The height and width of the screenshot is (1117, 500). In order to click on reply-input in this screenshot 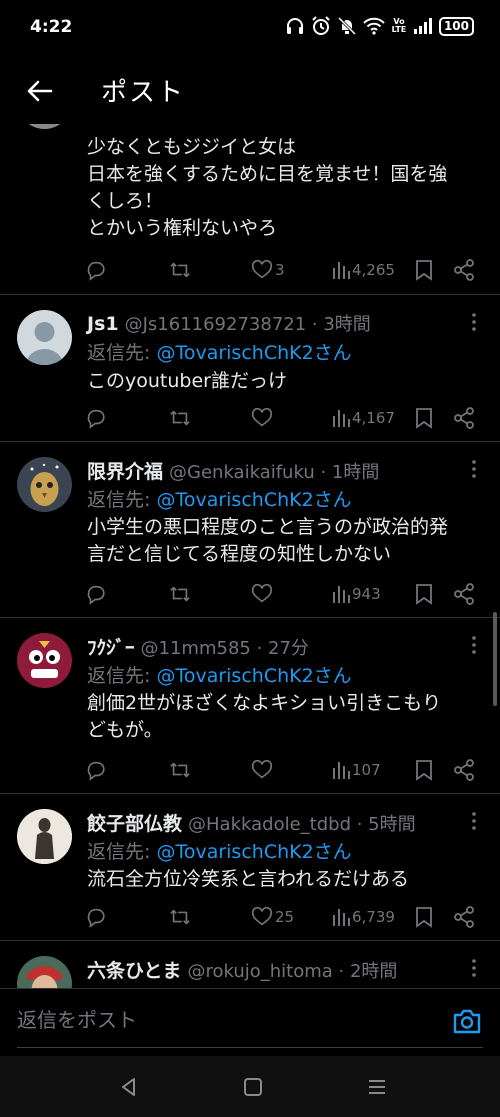, I will do `click(227, 1020)`.